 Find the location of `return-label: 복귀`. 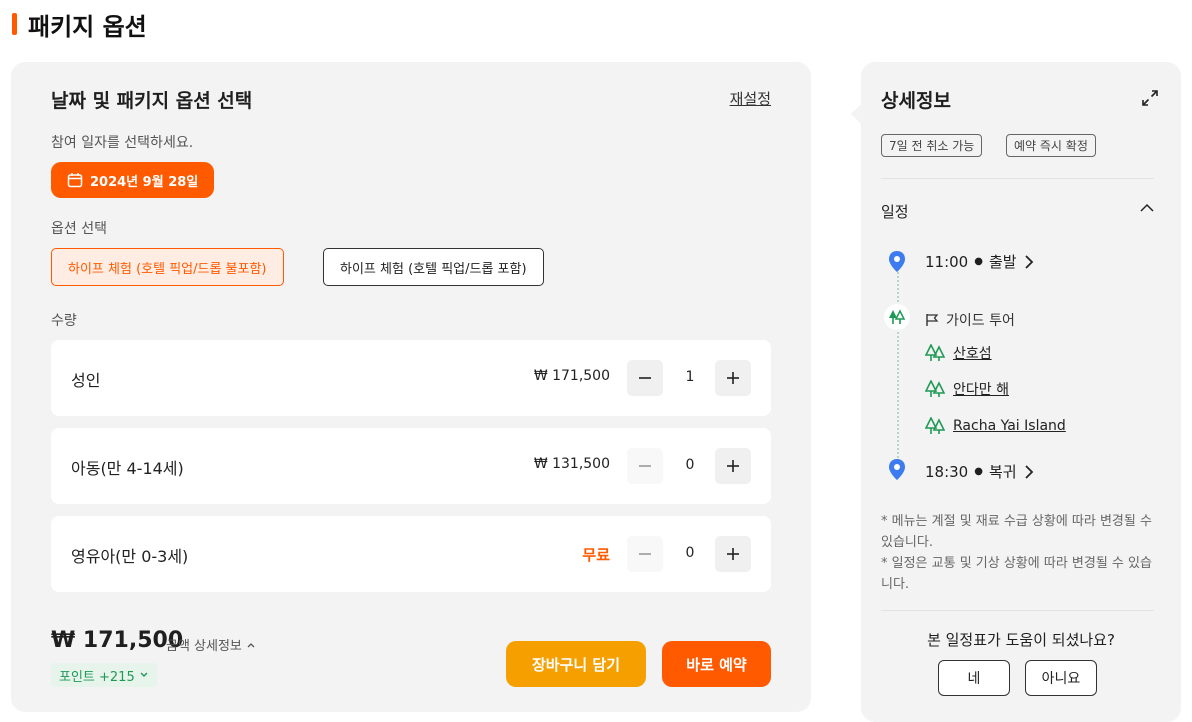

return-label: 복귀 is located at coordinates (1002, 472).